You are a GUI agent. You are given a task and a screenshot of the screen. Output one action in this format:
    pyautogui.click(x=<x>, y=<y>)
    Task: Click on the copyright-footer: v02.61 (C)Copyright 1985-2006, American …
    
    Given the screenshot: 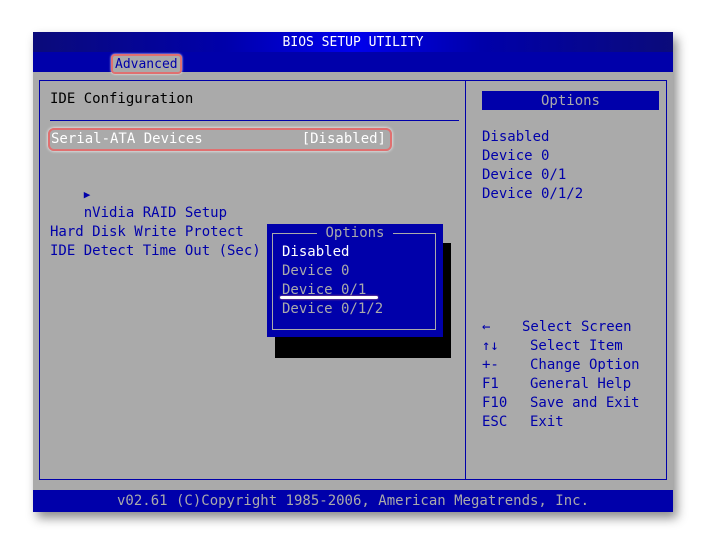 What is the action you would take?
    pyautogui.click(x=353, y=501)
    